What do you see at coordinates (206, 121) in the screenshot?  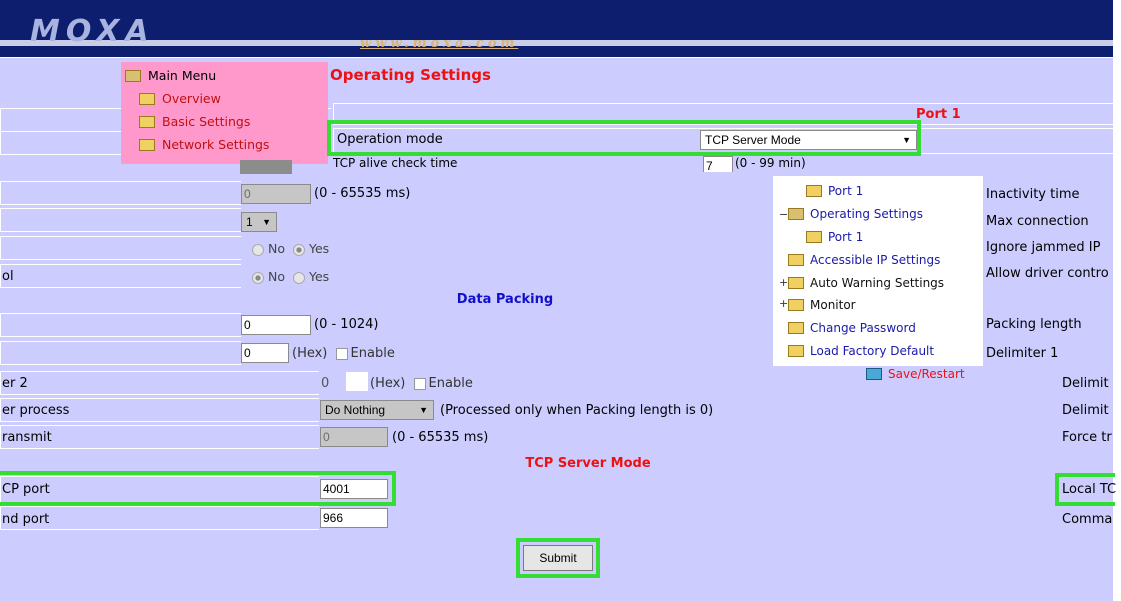 I see `menu-item-label: Basic Settings` at bounding box center [206, 121].